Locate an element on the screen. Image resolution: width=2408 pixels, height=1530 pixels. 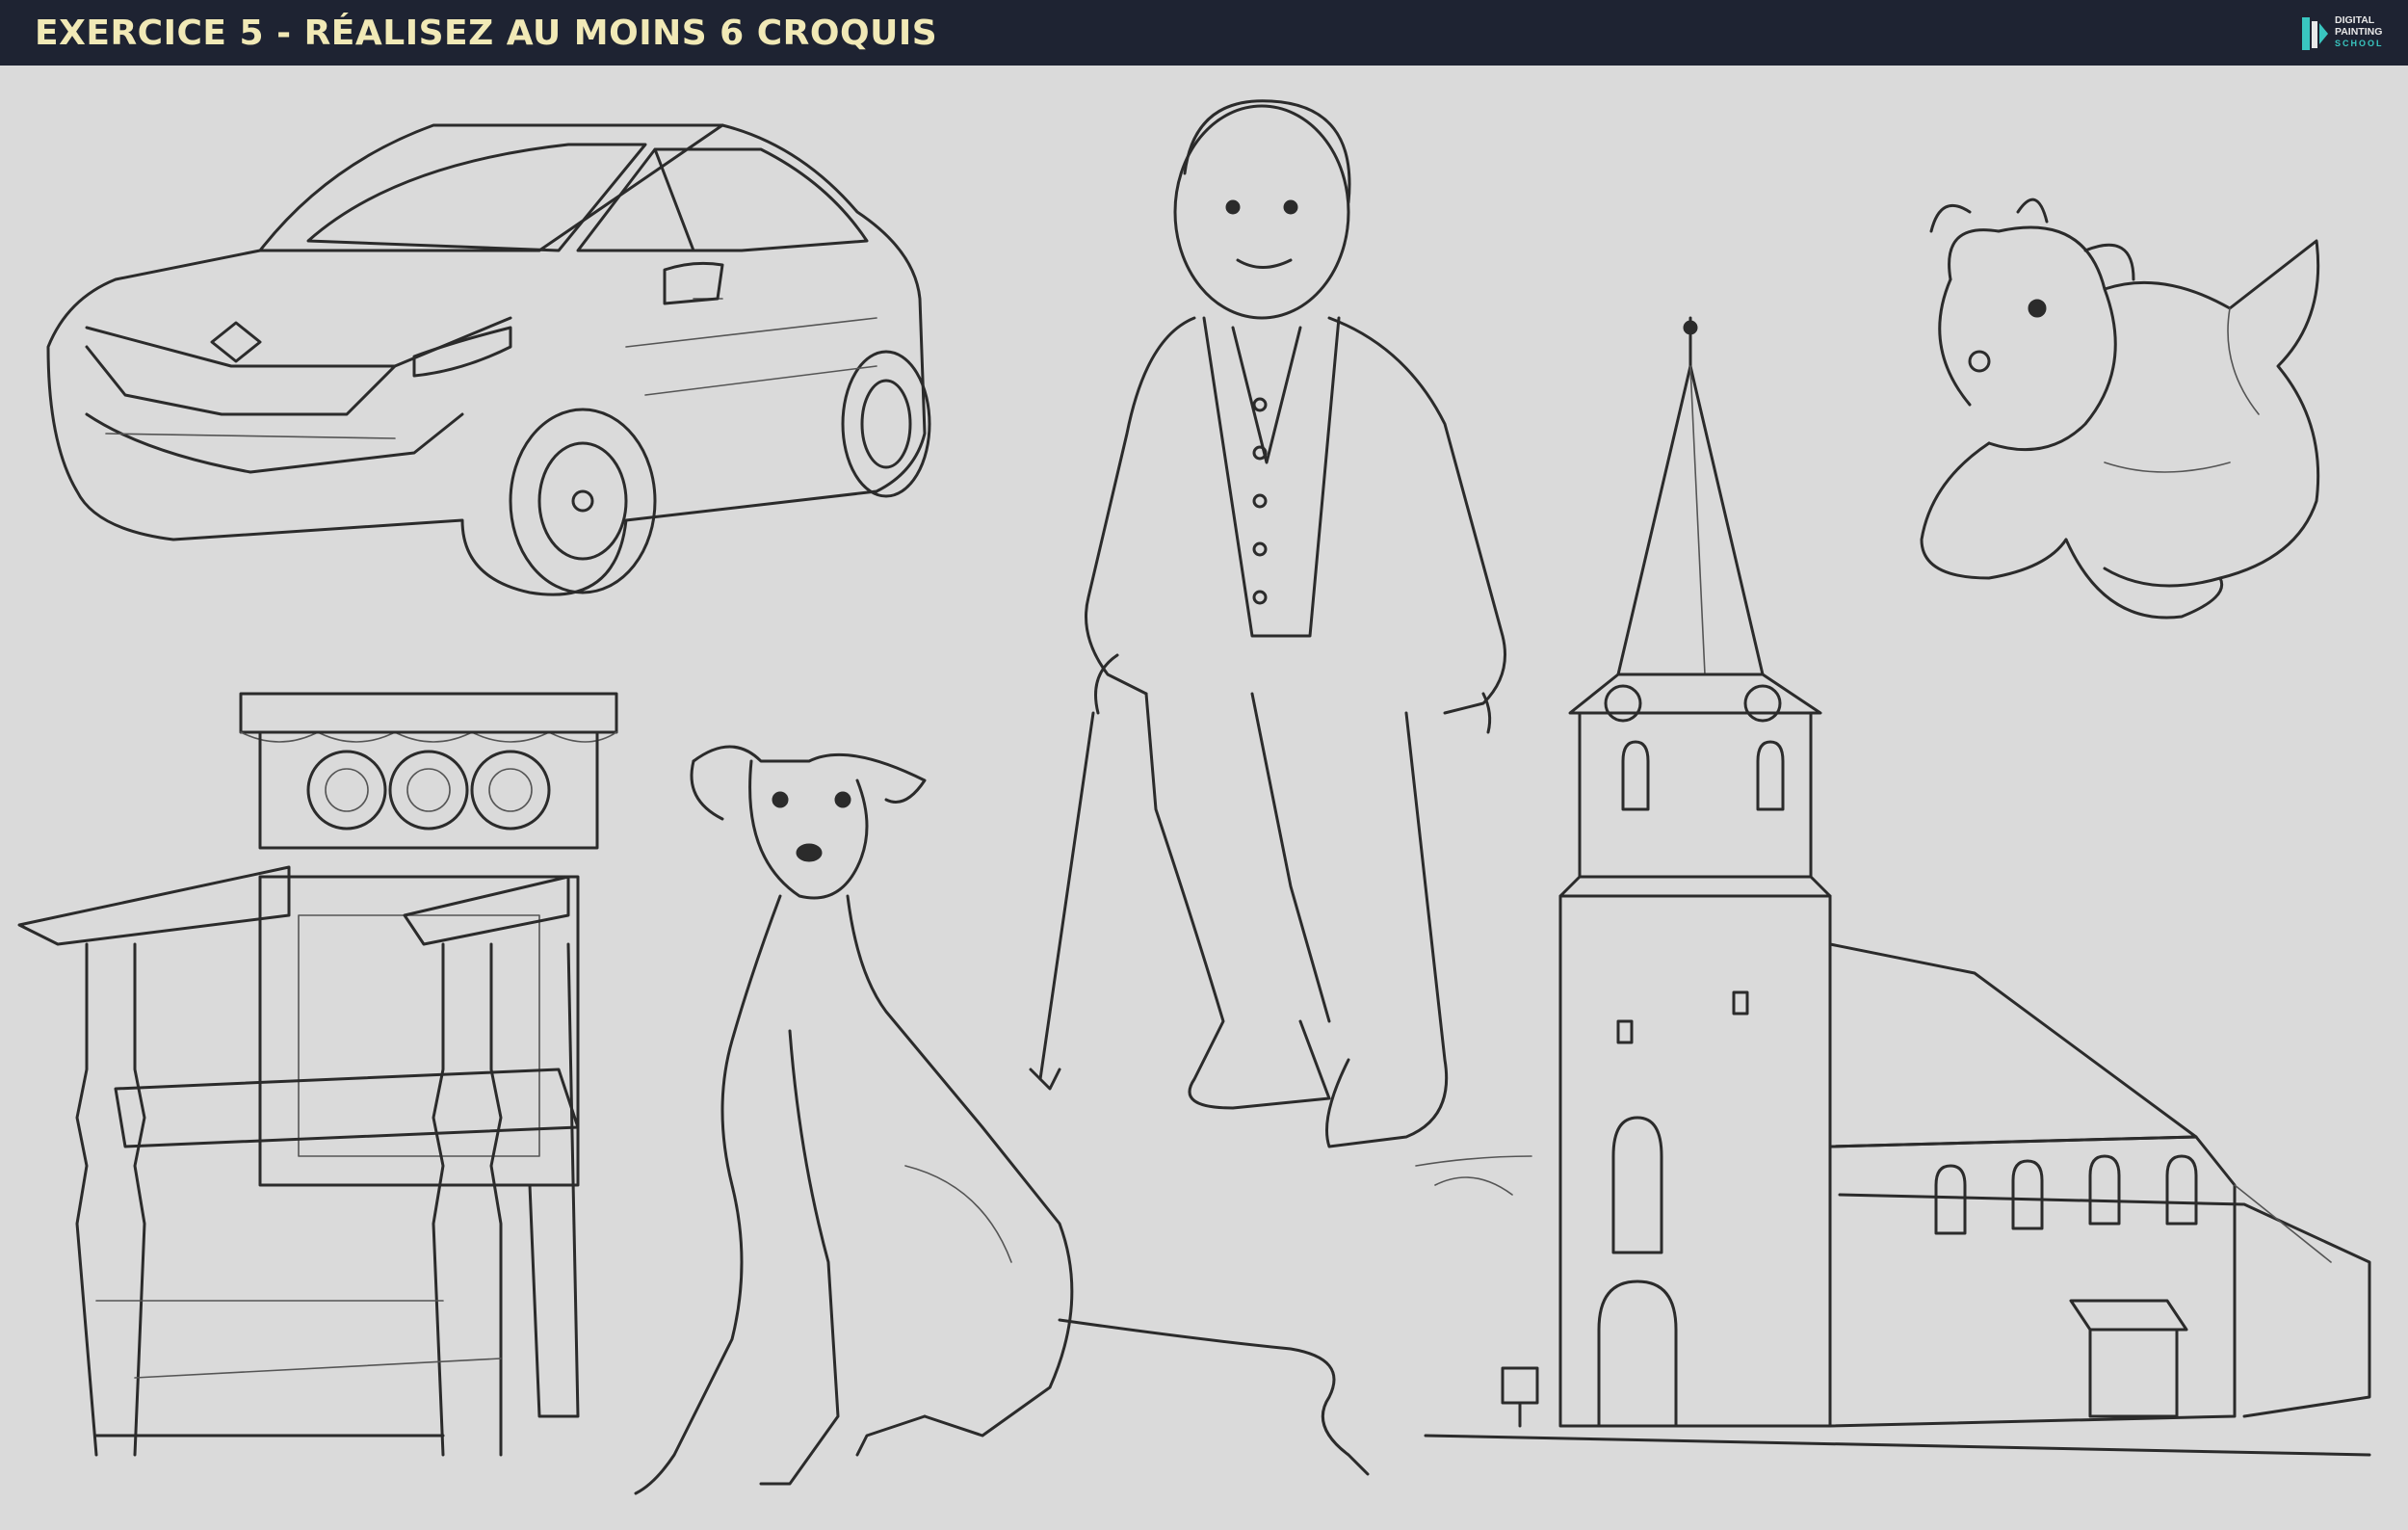
logo-line-3: SCHOOL is located at coordinates (2359, 44).